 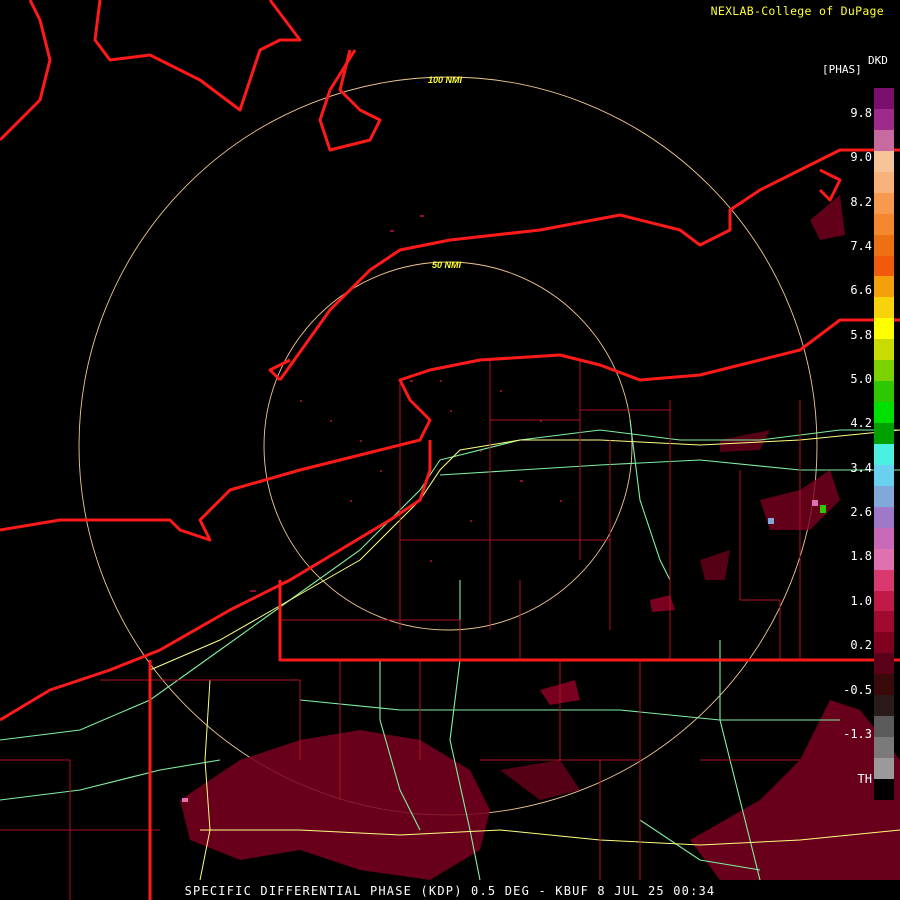 I want to click on color-scale-label: -0.5, so click(x=857, y=690).